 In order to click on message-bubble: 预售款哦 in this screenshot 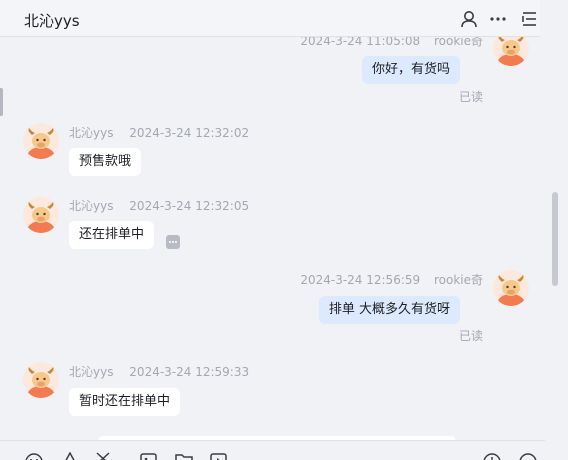, I will do `click(105, 162)`.